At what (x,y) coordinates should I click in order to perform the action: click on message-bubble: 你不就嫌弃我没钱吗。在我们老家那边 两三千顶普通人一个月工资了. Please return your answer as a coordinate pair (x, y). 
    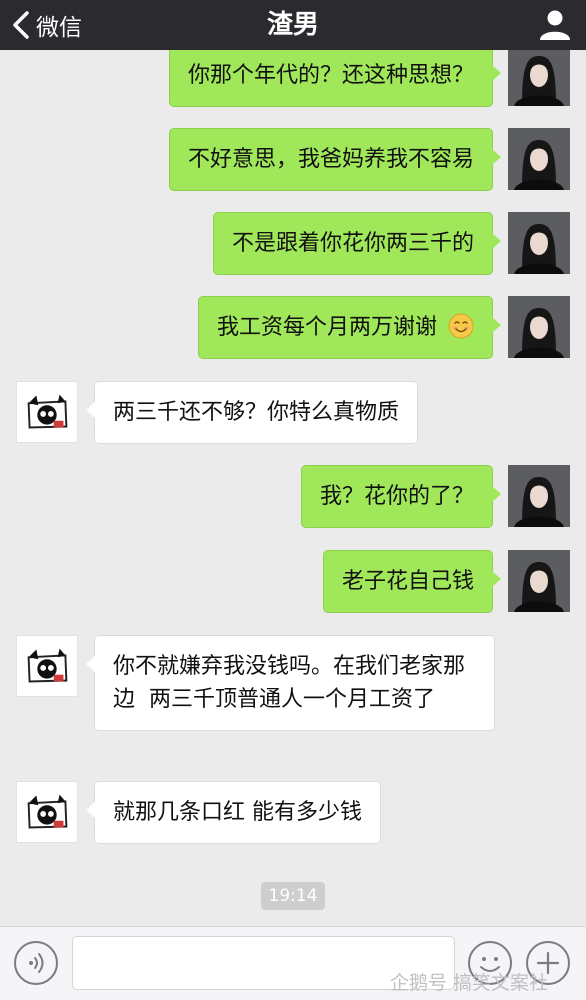
    Looking at the image, I should click on (290, 683).